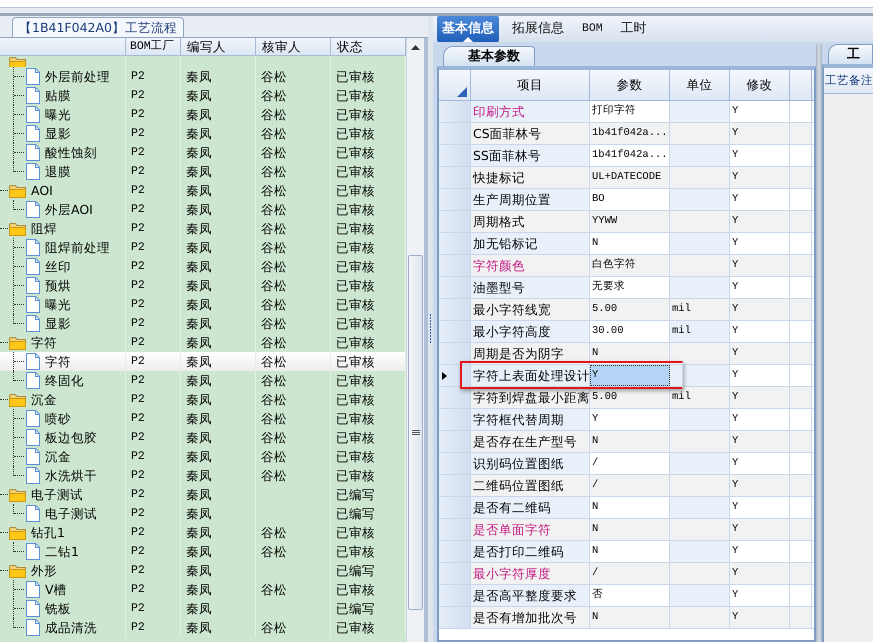 Image resolution: width=873 pixels, height=642 pixels. What do you see at coordinates (630, 111) in the screenshot?
I see `table-cell: 打印字符` at bounding box center [630, 111].